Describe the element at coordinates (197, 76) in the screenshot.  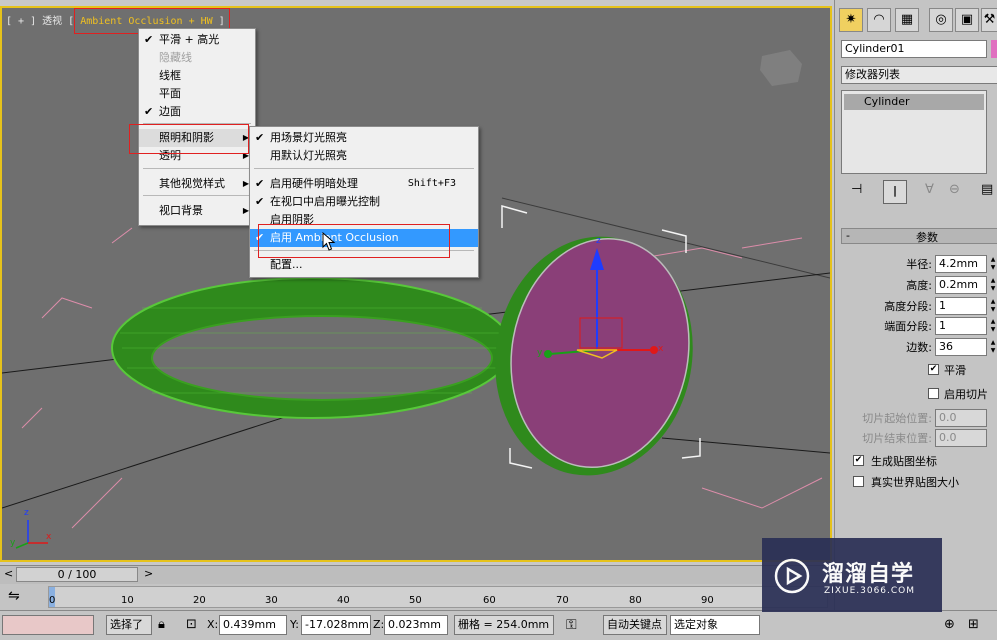
I see `menu-item-wireframe: 线框` at that location.